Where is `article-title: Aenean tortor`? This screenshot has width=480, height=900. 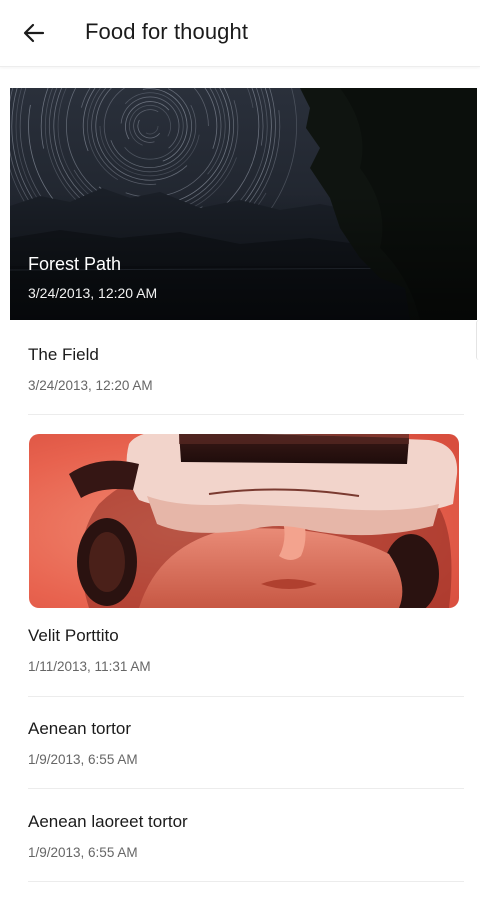
article-title: Aenean tortor is located at coordinates (80, 728).